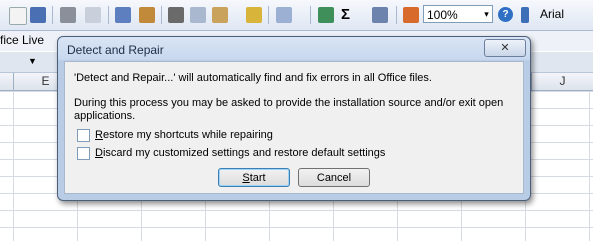  What do you see at coordinates (505, 14) in the screenshot?
I see `help-icon: ?` at bounding box center [505, 14].